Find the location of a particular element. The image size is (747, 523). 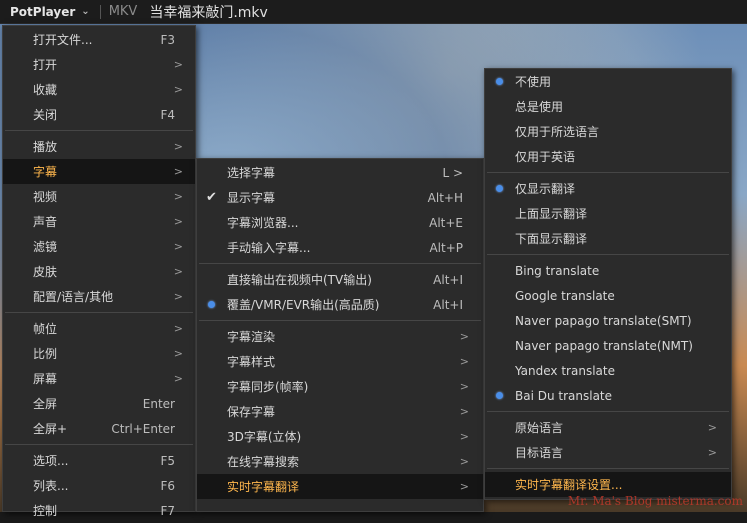

menu-label: 字幕 is located at coordinates (45, 172).